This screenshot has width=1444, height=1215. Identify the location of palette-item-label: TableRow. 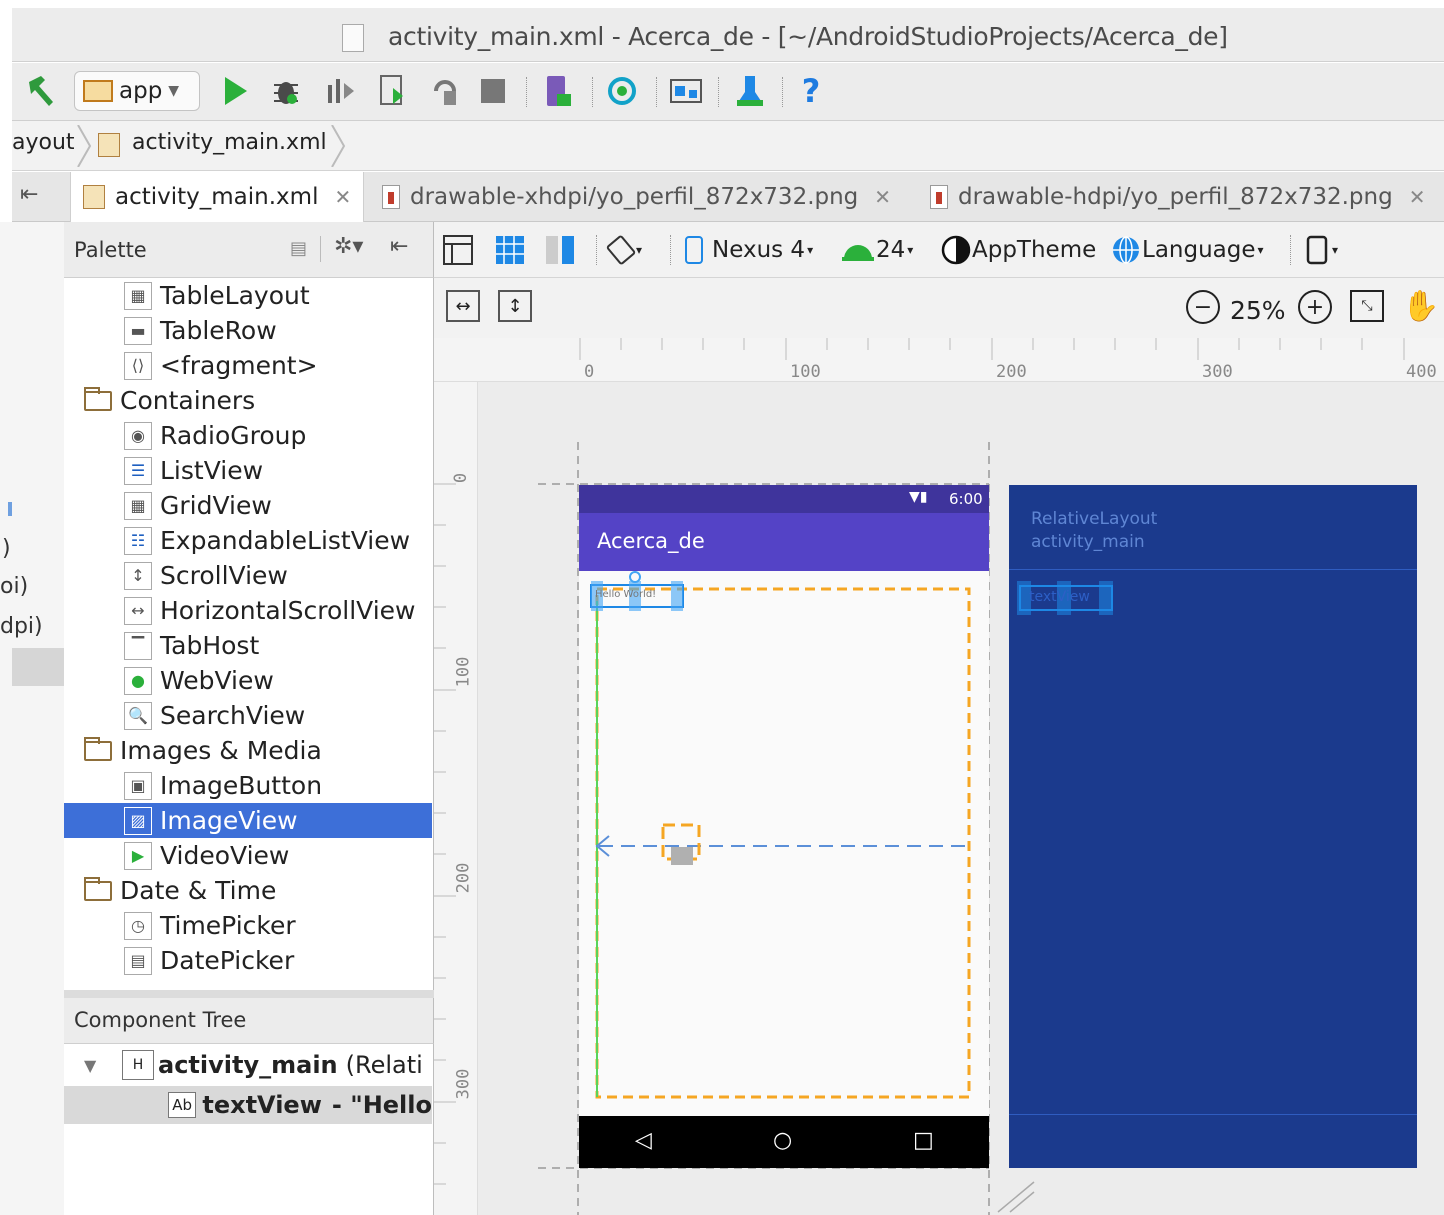
(218, 330).